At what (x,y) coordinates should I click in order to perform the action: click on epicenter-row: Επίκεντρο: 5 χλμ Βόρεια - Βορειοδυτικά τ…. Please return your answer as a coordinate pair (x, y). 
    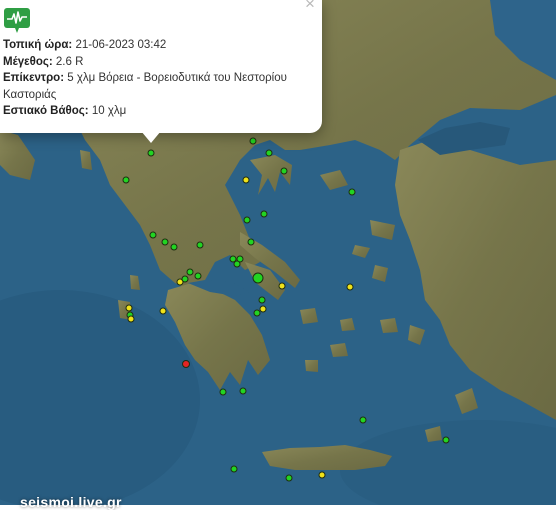
    Looking at the image, I should click on (159, 86).